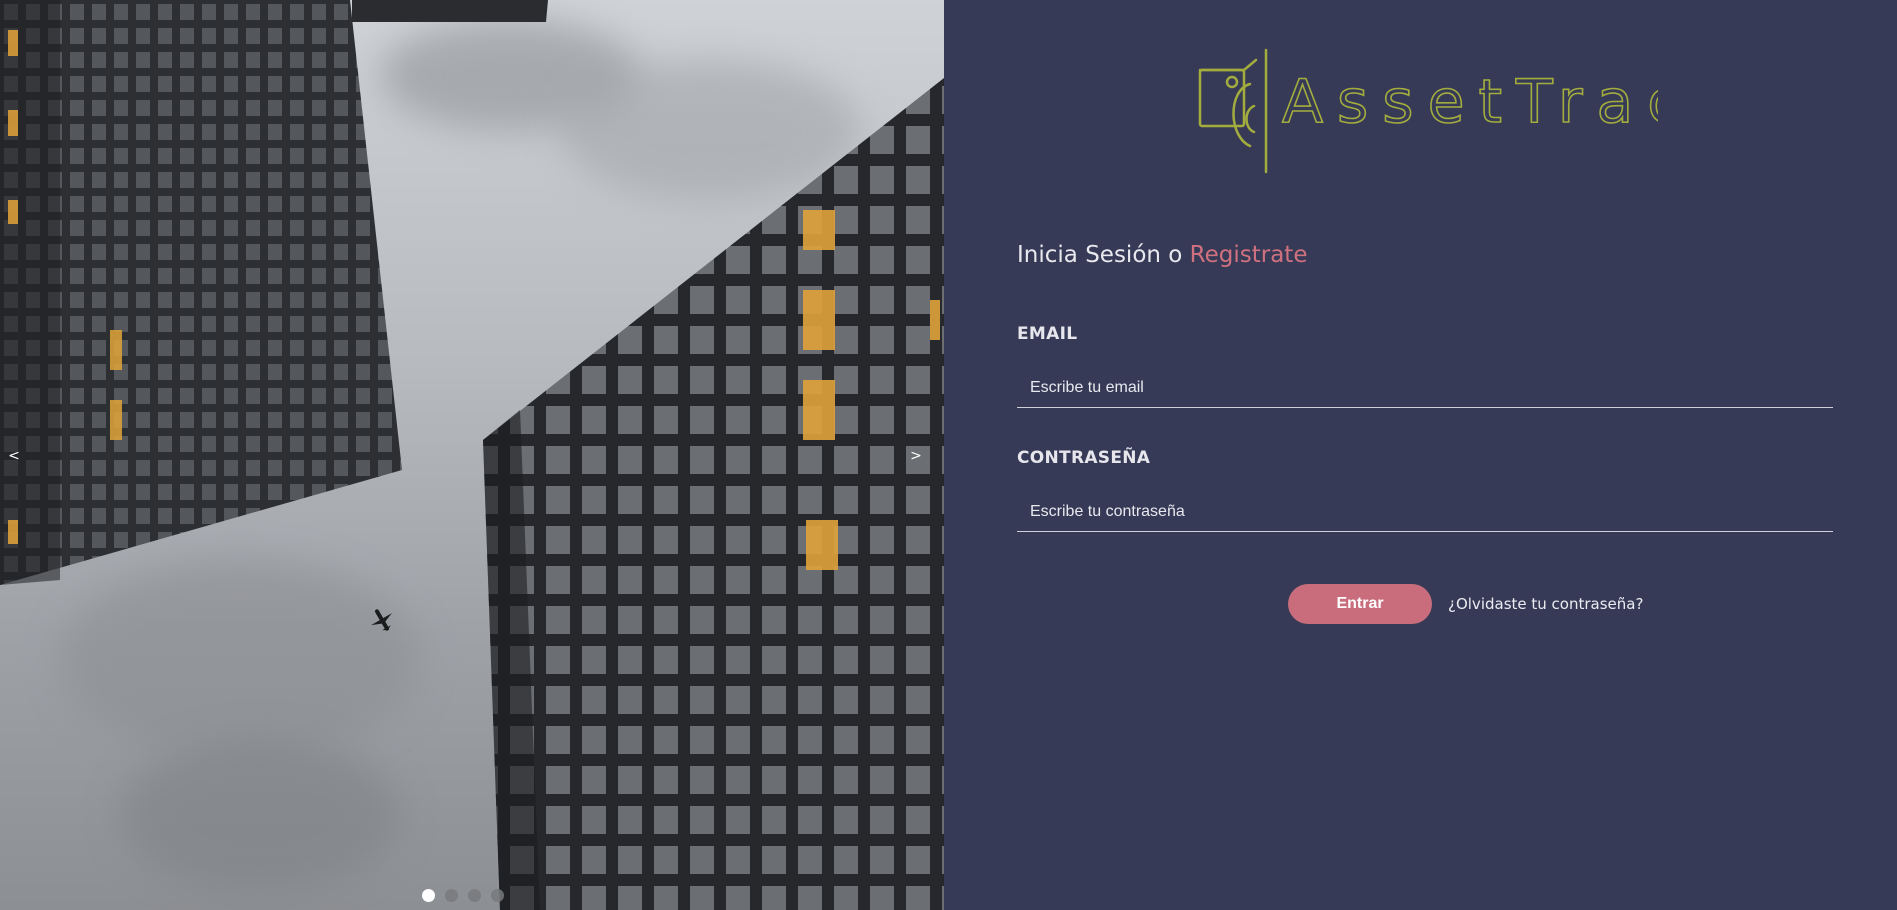 This screenshot has height=910, width=1897. Describe the element at coordinates (916, 456) in the screenshot. I see `carousel-next-button: >` at that location.